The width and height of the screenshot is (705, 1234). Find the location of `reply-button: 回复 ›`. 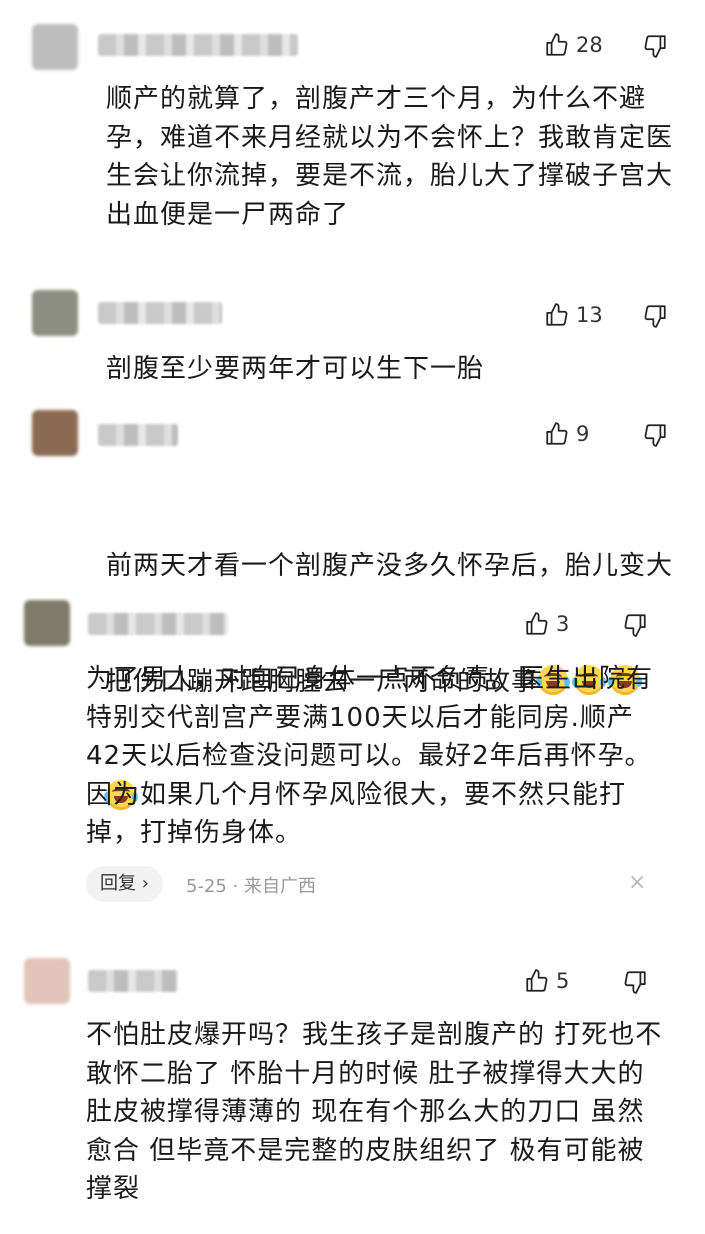

reply-button: 回复 › is located at coordinates (124, 884).